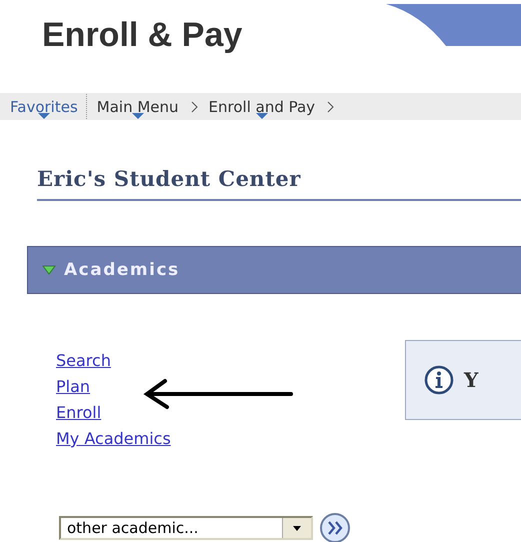 The width and height of the screenshot is (521, 542). I want to click on academics-link: My Academics, so click(113, 439).